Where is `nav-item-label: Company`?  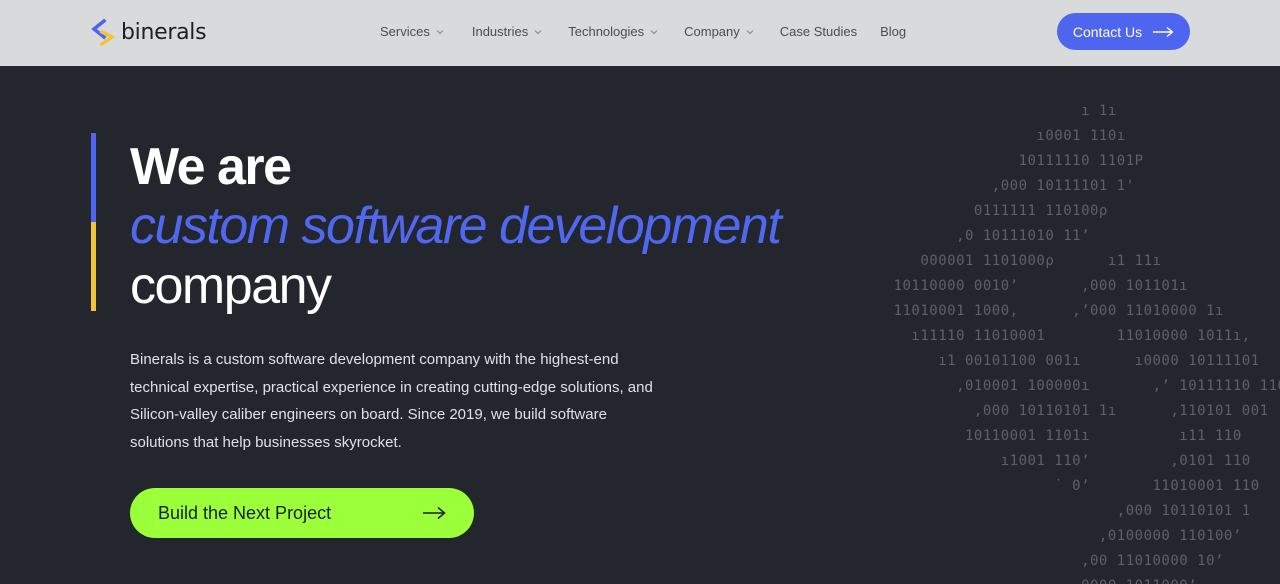
nav-item-label: Company is located at coordinates (712, 31).